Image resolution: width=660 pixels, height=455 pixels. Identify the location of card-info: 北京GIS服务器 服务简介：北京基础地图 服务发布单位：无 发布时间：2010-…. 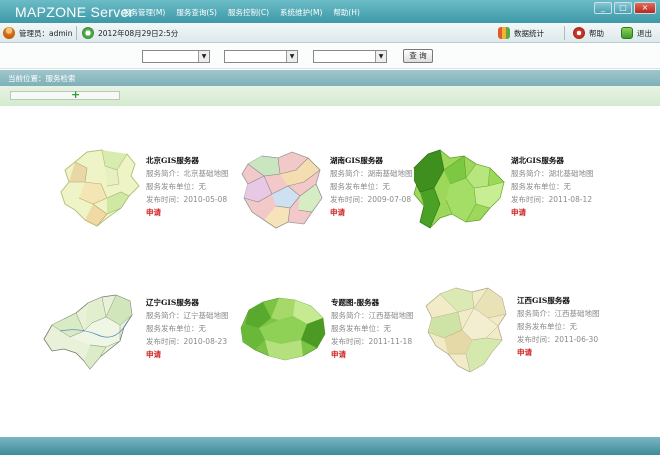
(187, 186).